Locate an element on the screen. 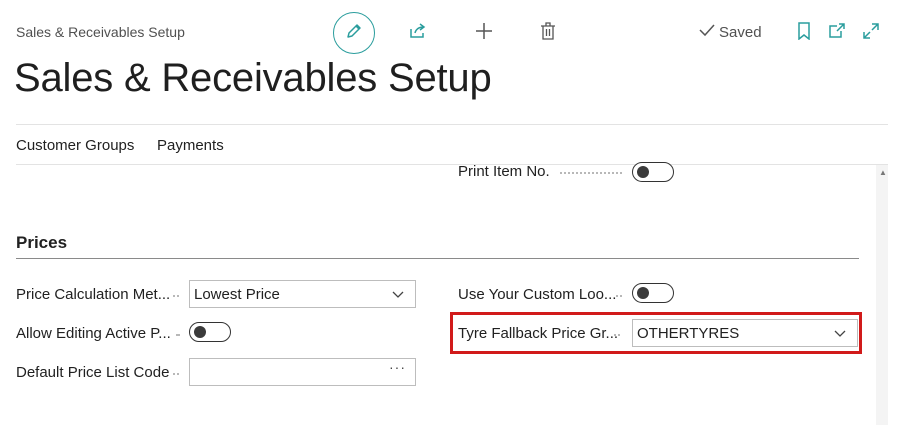 The image size is (900, 425). expand-icon is located at coordinates (871, 33).